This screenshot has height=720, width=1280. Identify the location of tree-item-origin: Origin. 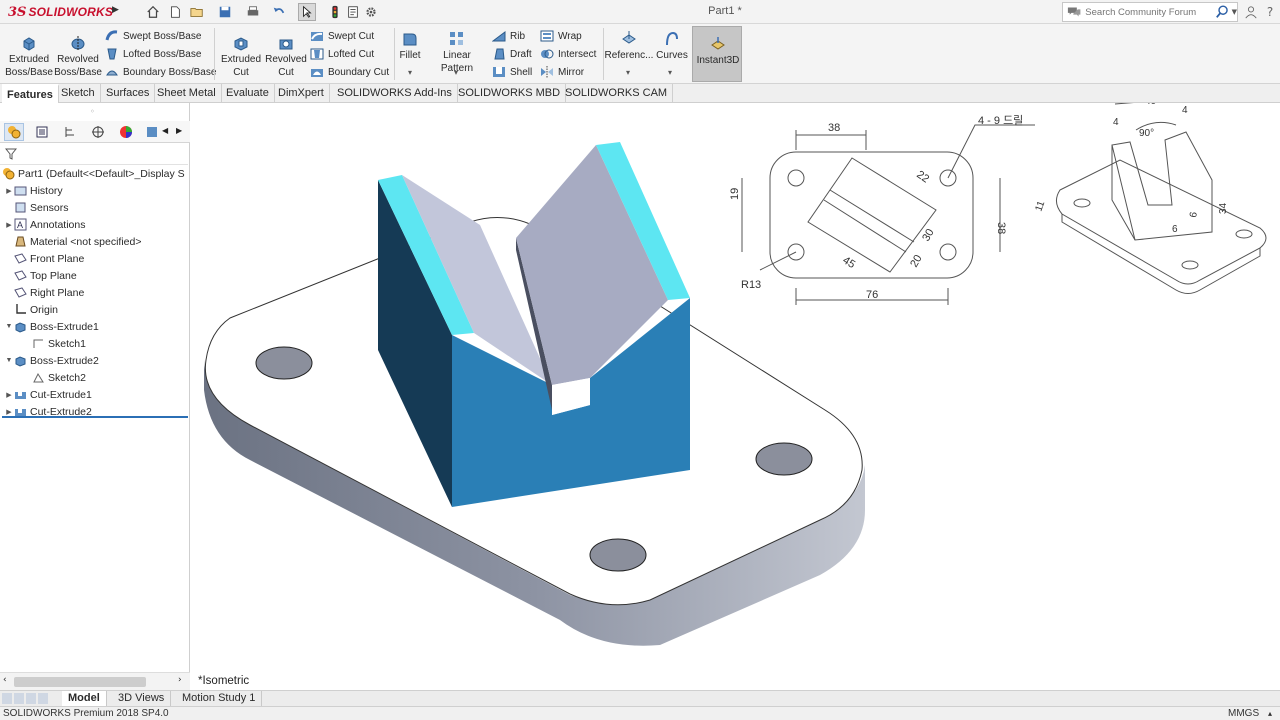
(36, 309).